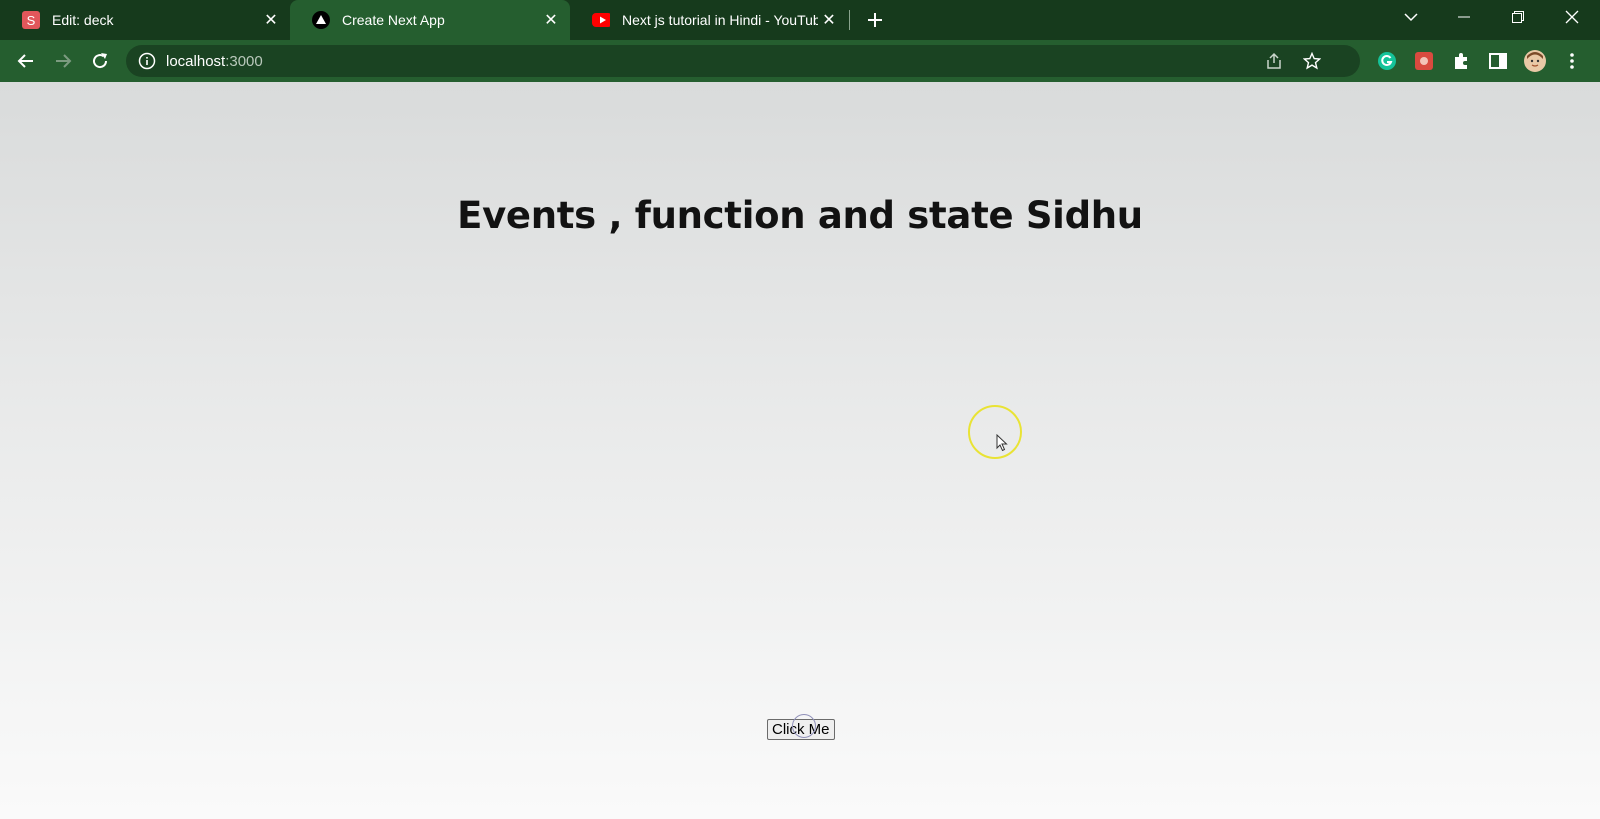 Image resolution: width=1600 pixels, height=819 pixels. Describe the element at coordinates (849, 20) in the screenshot. I see `tab-separator` at that location.